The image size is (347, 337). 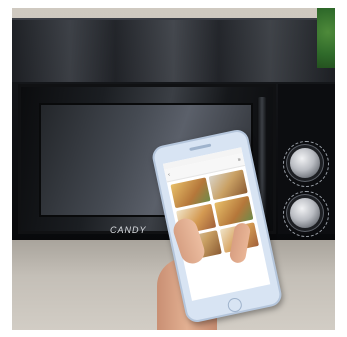 I want to click on phone-speaker, so click(x=200, y=147).